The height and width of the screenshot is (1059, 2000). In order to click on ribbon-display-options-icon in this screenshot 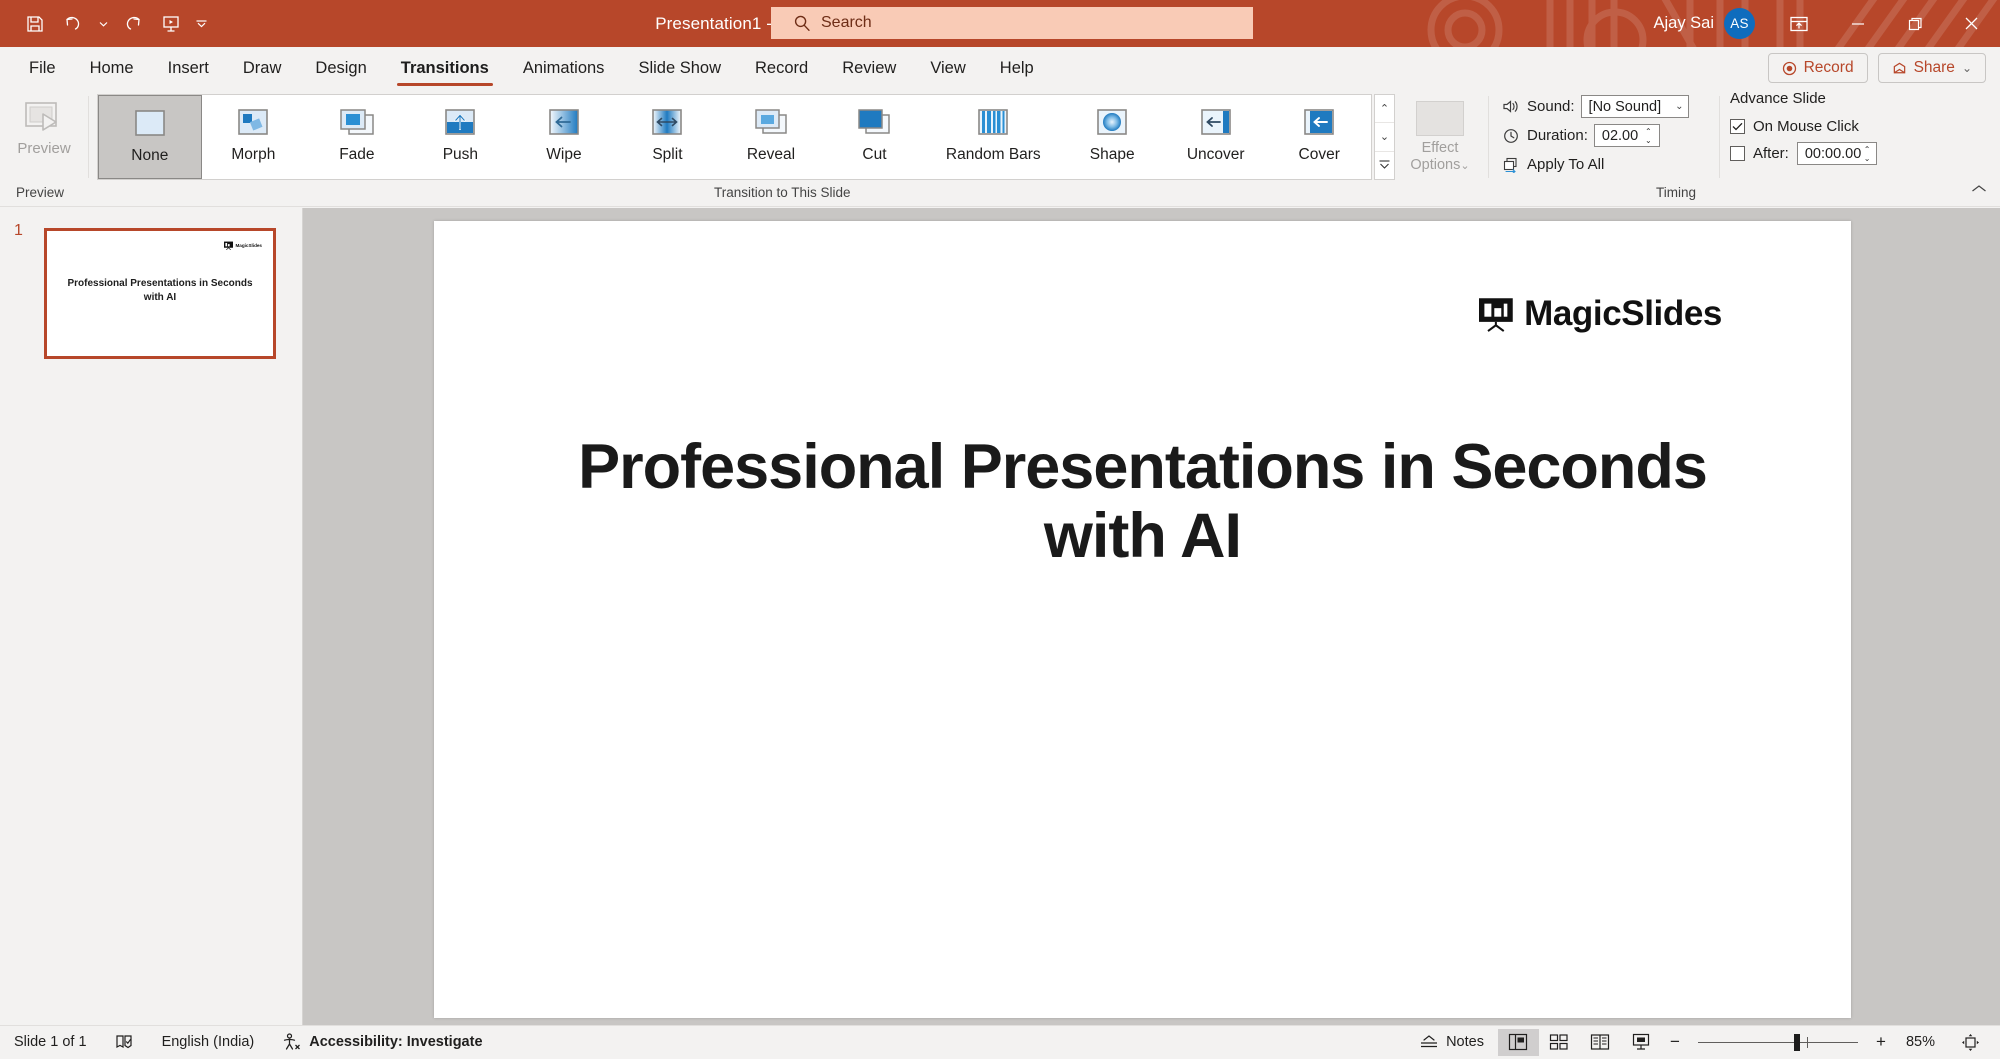, I will do `click(1799, 23)`.